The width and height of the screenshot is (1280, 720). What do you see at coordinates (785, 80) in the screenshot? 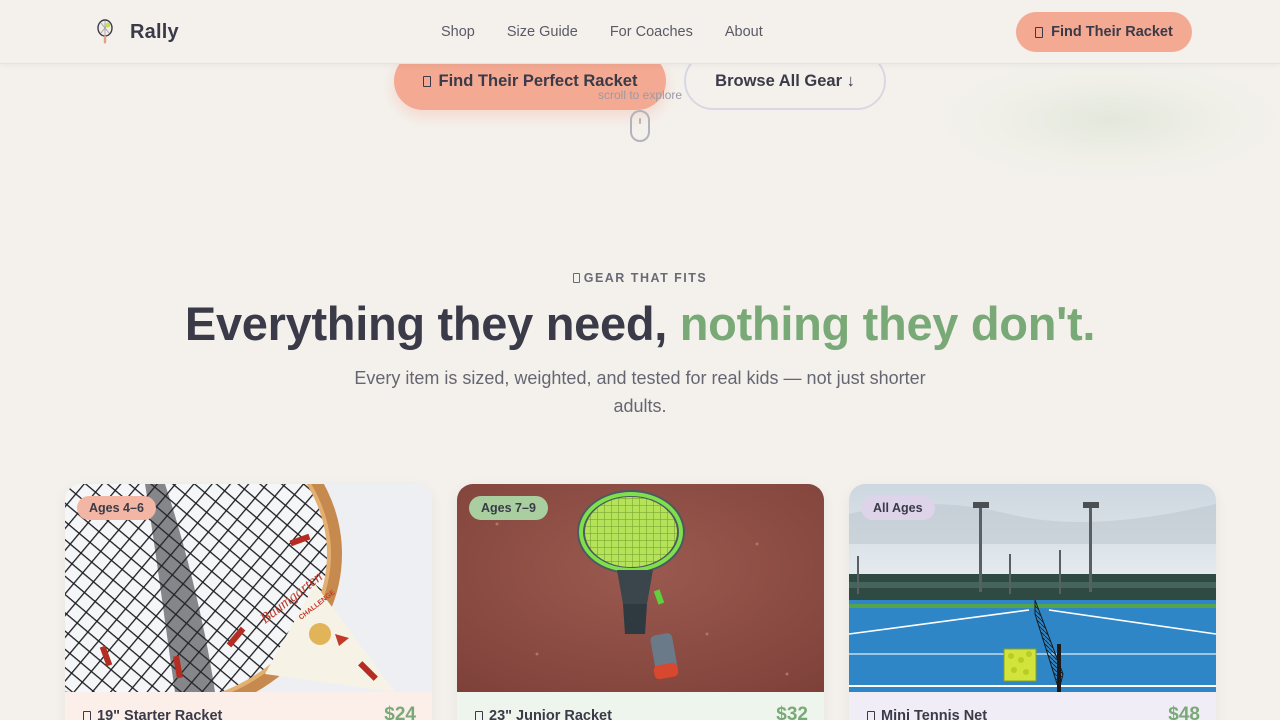
I see `browse-all-gear-label: Browse All Gear ↓` at bounding box center [785, 80].